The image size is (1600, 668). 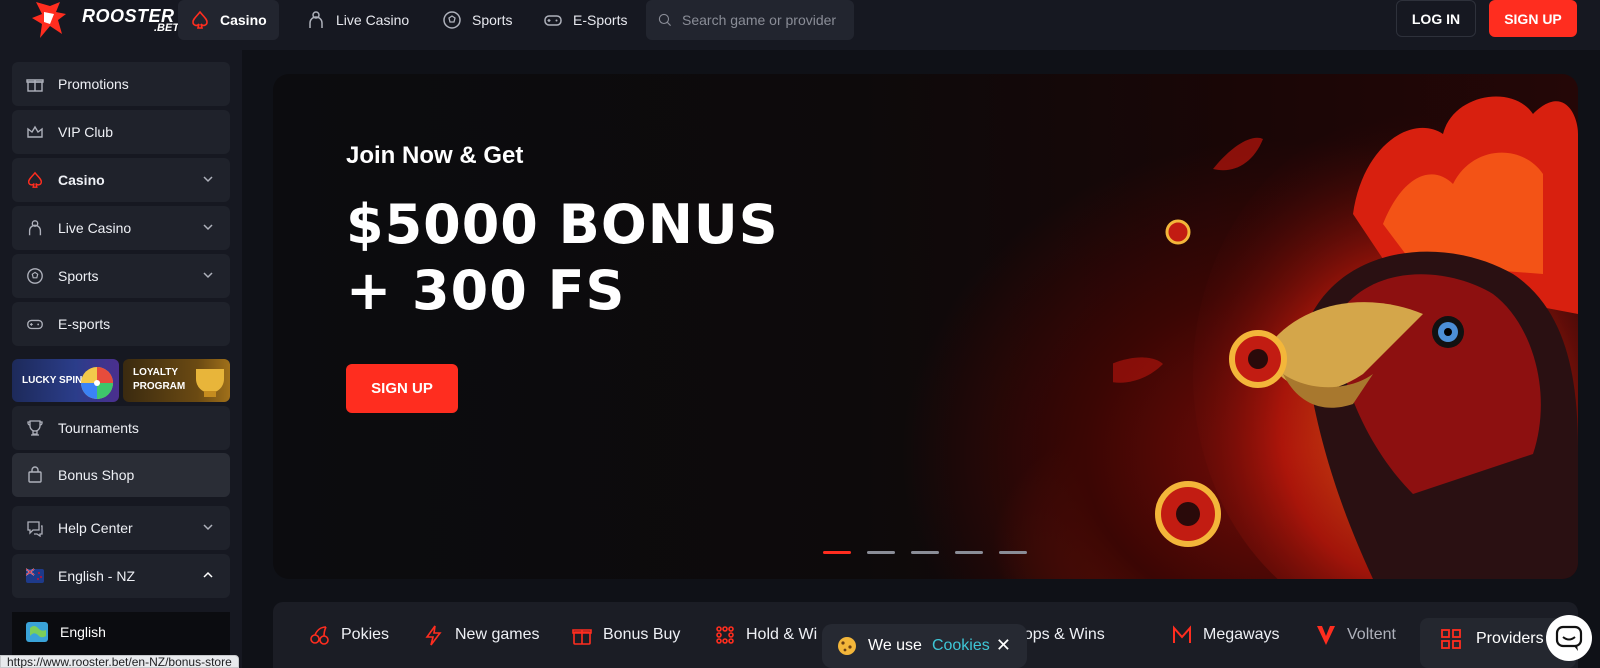 What do you see at coordinates (1533, 18) in the screenshot?
I see `signup-button-header: SIGN UP` at bounding box center [1533, 18].